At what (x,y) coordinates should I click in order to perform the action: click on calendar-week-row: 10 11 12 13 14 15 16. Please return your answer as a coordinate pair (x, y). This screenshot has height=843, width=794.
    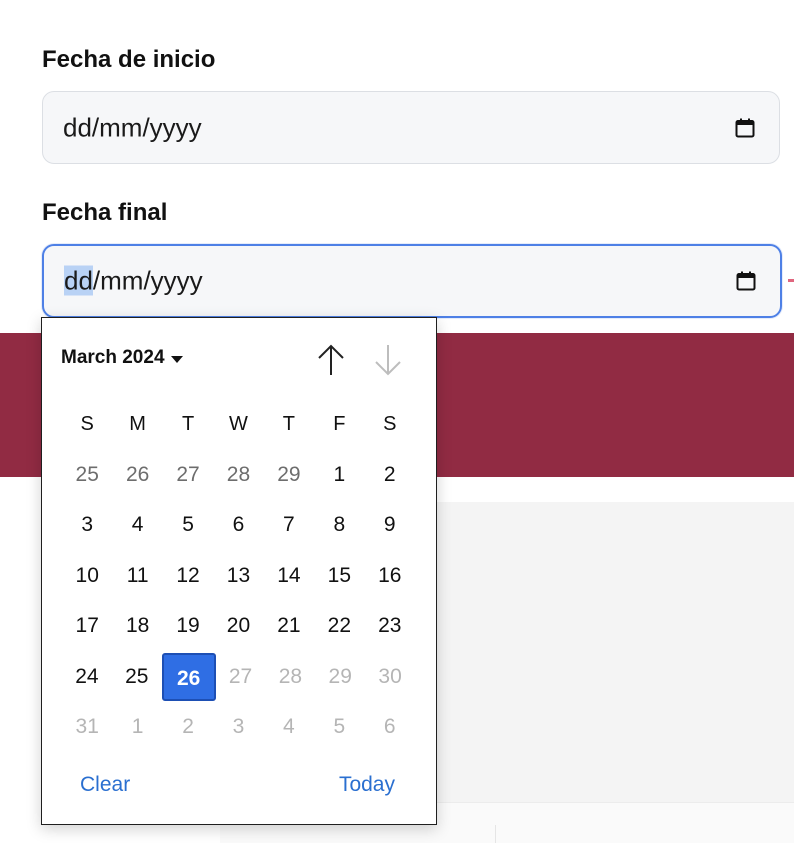
    Looking at the image, I should click on (238, 576).